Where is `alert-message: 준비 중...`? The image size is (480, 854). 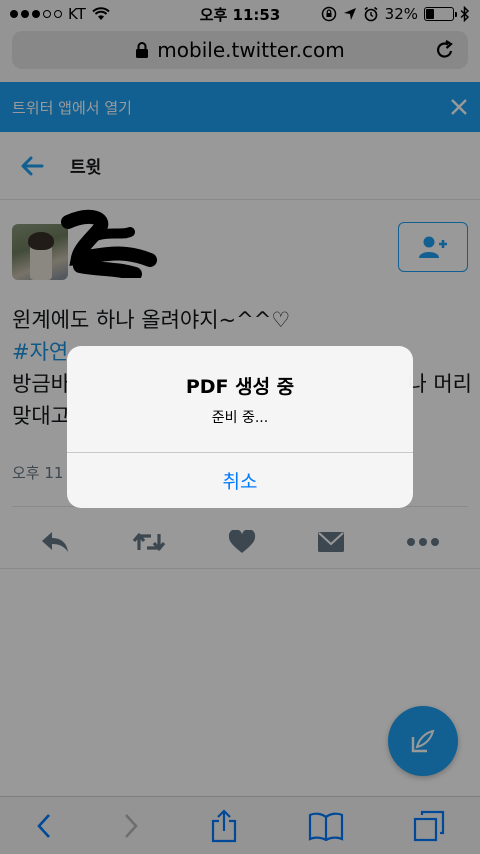
alert-message: 준비 중... is located at coordinates (240, 418).